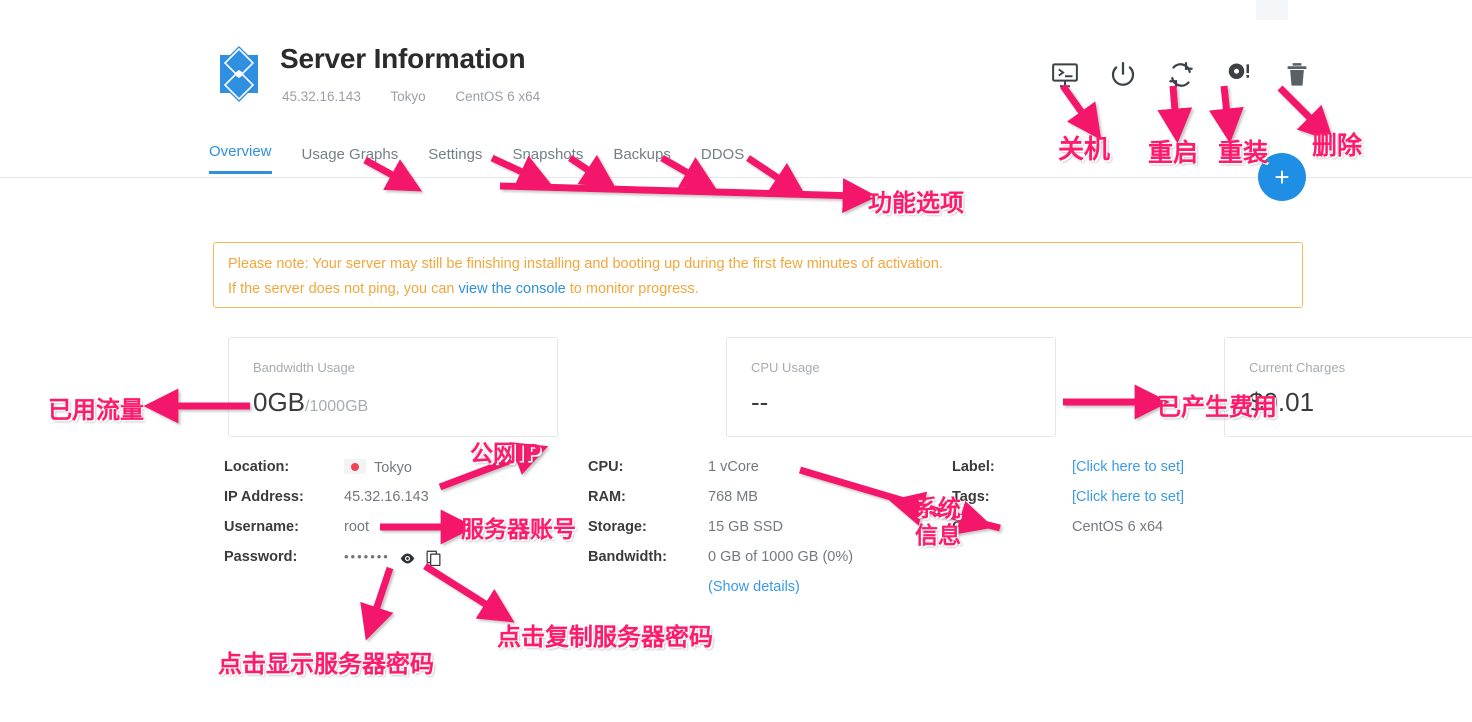 This screenshot has height=722, width=1472. Describe the element at coordinates (239, 74) in the screenshot. I see `vultr-diamond-logo` at that location.